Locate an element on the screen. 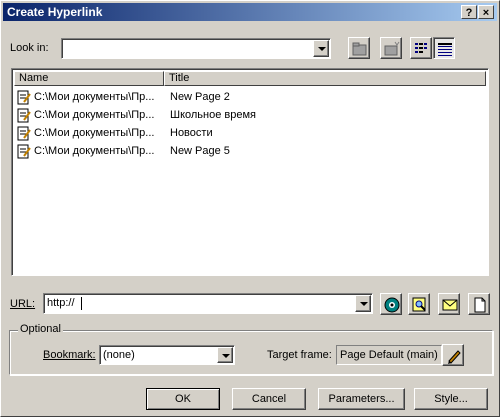  title-bar: Create Hyperlink ? × is located at coordinates (250, 12).